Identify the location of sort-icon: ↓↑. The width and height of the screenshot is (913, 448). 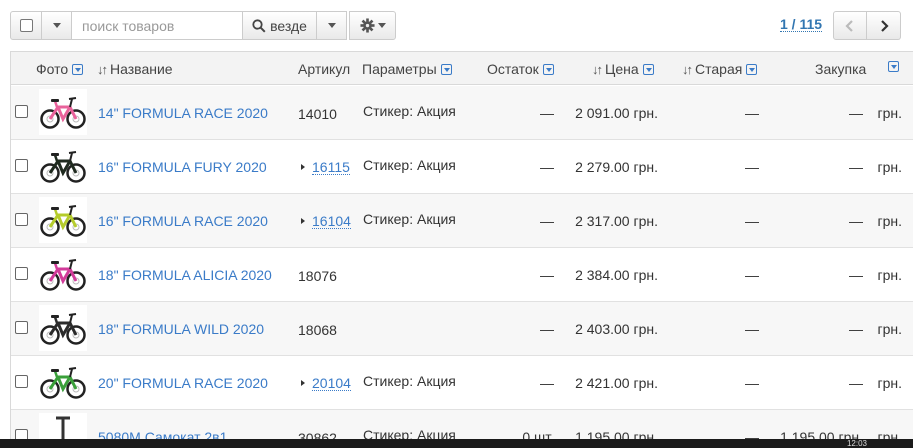
(597, 69).